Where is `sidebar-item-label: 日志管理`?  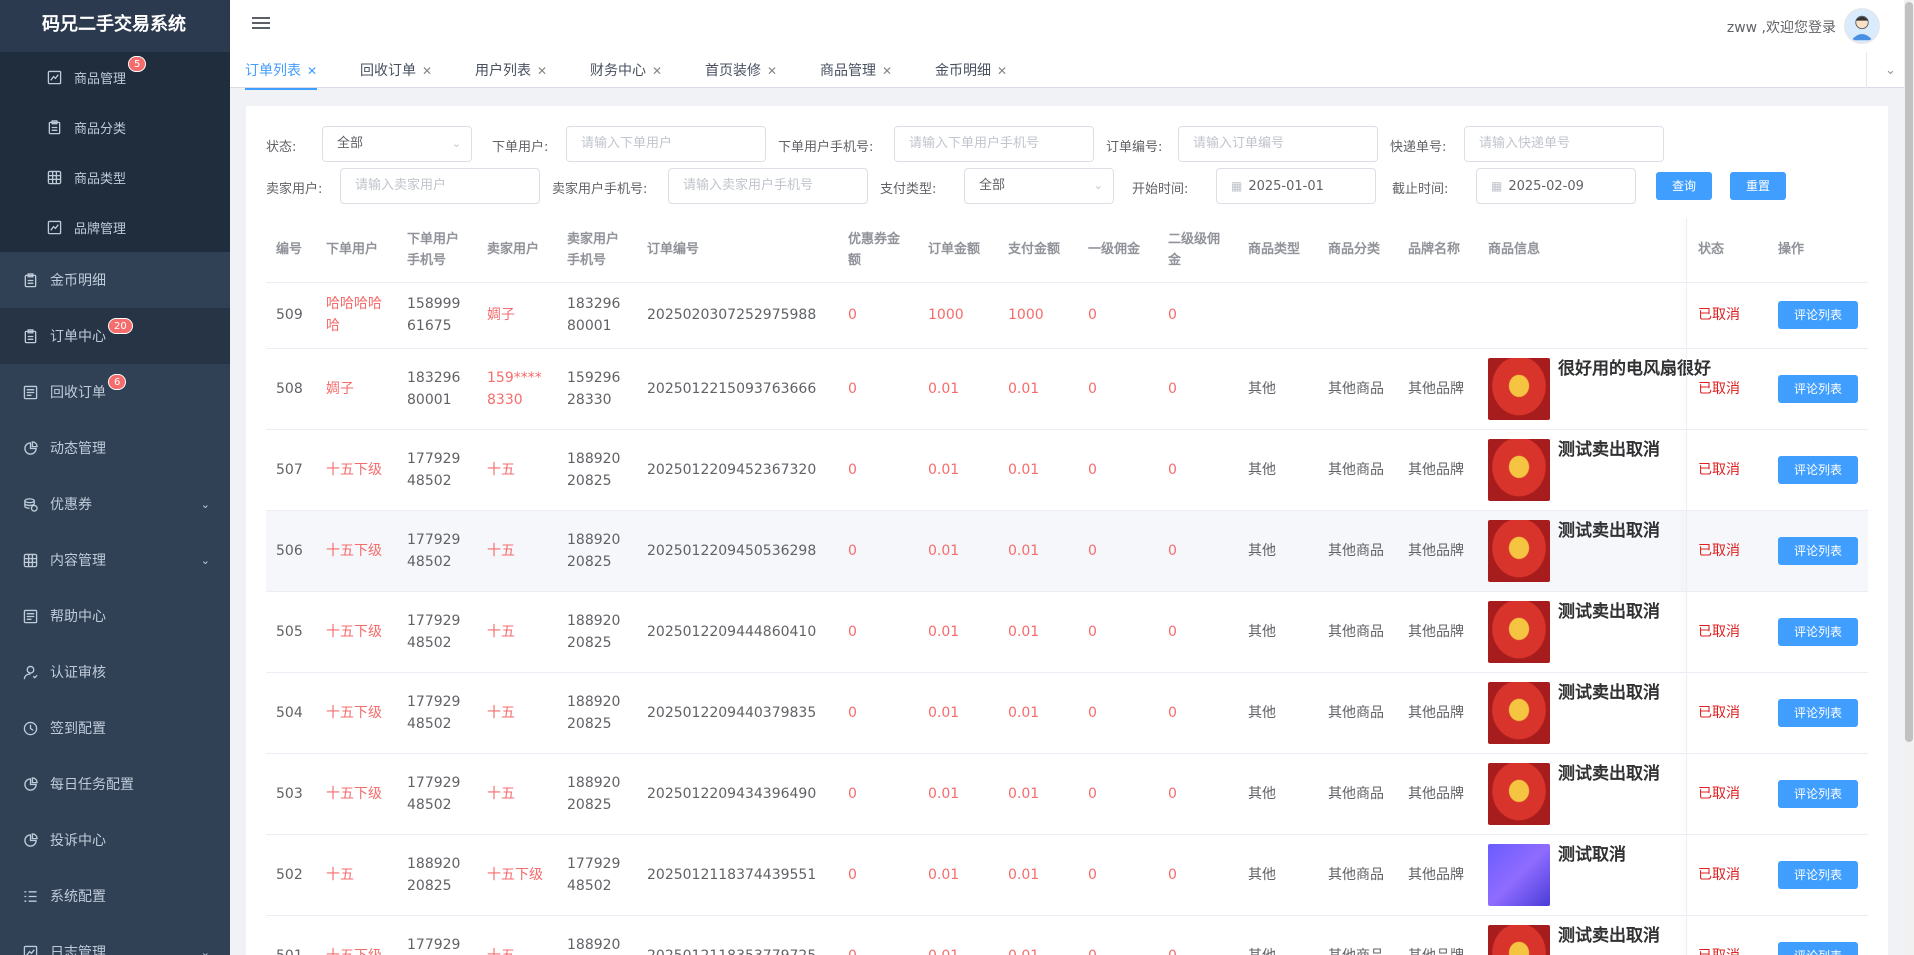 sidebar-item-label: 日志管理 is located at coordinates (78, 950).